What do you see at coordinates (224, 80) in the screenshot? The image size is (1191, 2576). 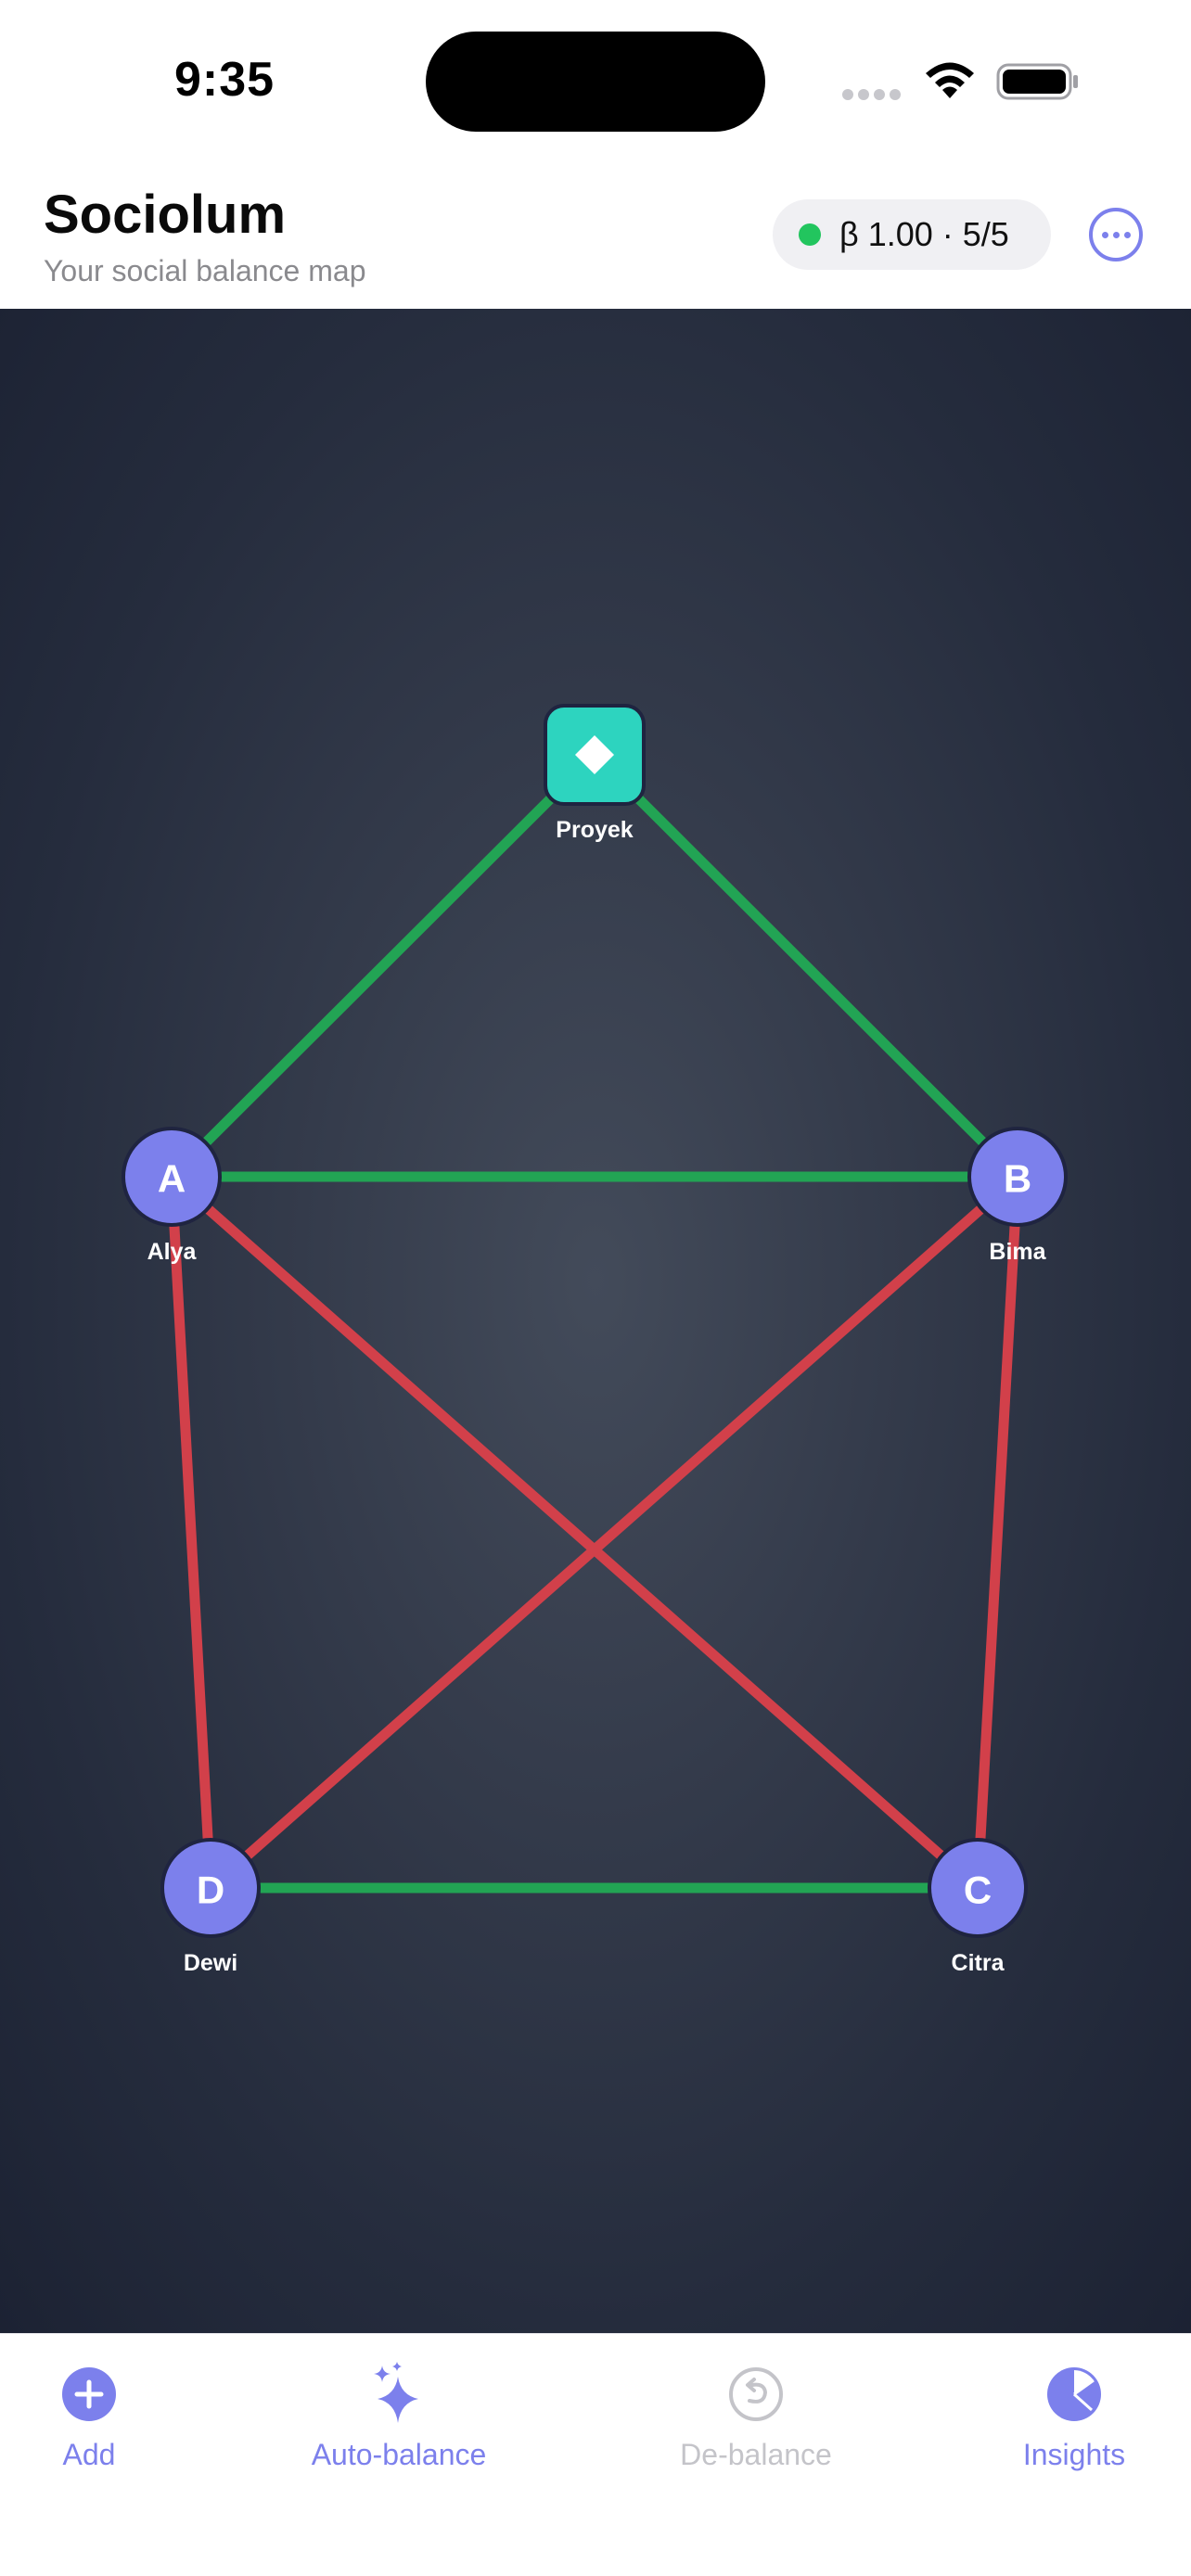 I see `status-time: 9:35` at bounding box center [224, 80].